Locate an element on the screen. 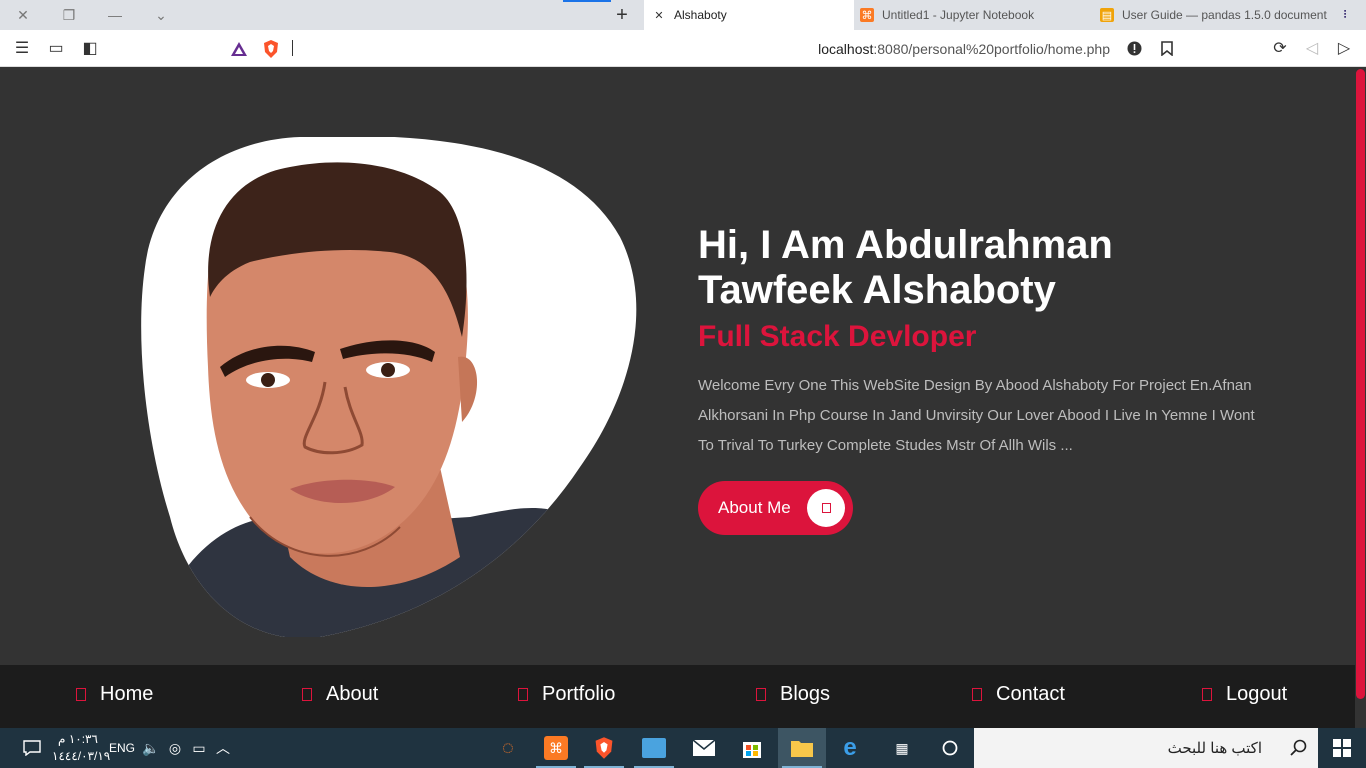 The width and height of the screenshot is (1366, 768). wallet-icon: ▭ is located at coordinates (56, 48).